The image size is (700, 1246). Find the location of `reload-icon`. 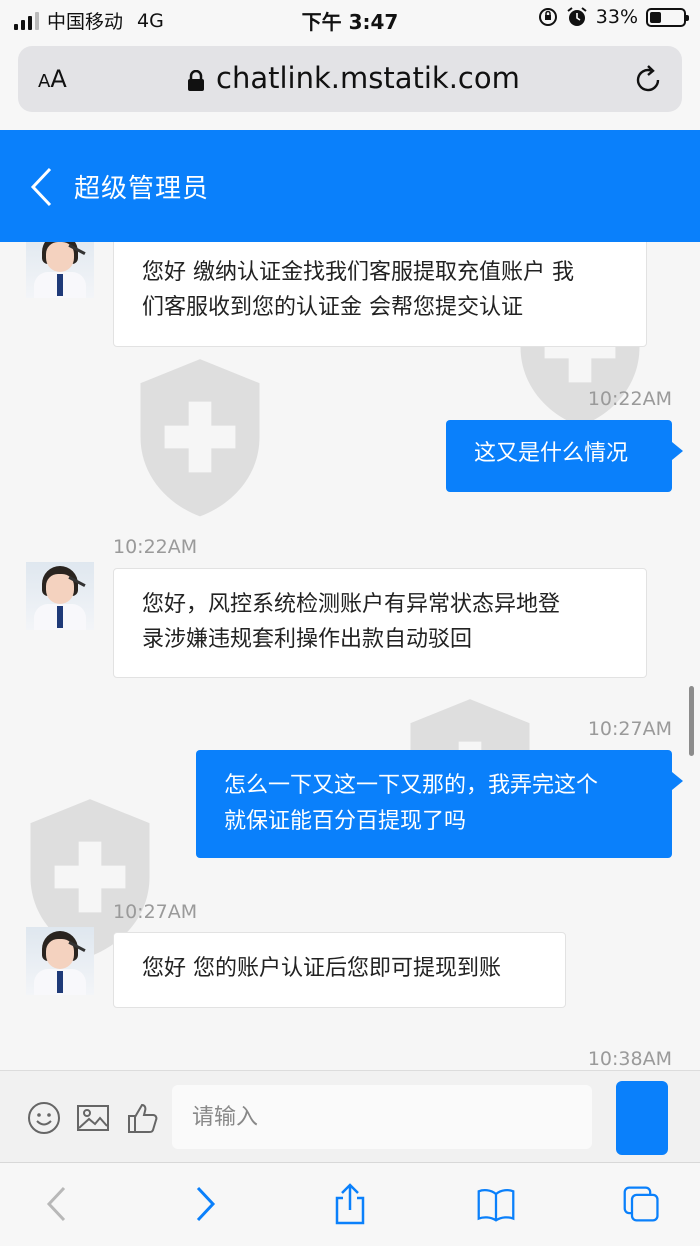

reload-icon is located at coordinates (648, 79).